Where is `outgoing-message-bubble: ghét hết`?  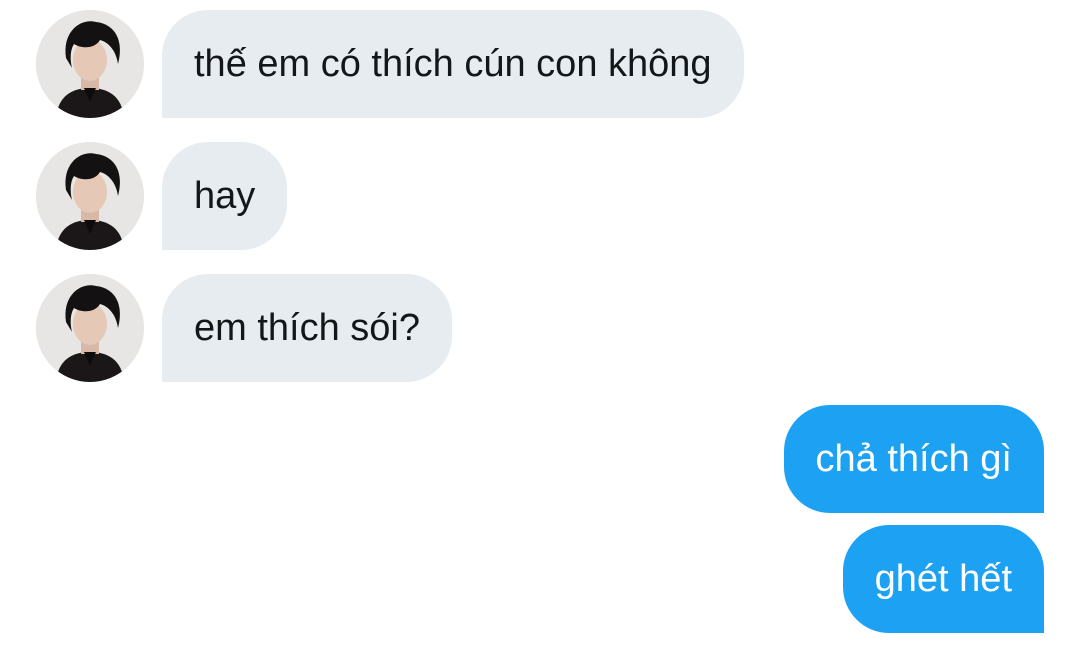 outgoing-message-bubble: ghét hết is located at coordinates (943, 579).